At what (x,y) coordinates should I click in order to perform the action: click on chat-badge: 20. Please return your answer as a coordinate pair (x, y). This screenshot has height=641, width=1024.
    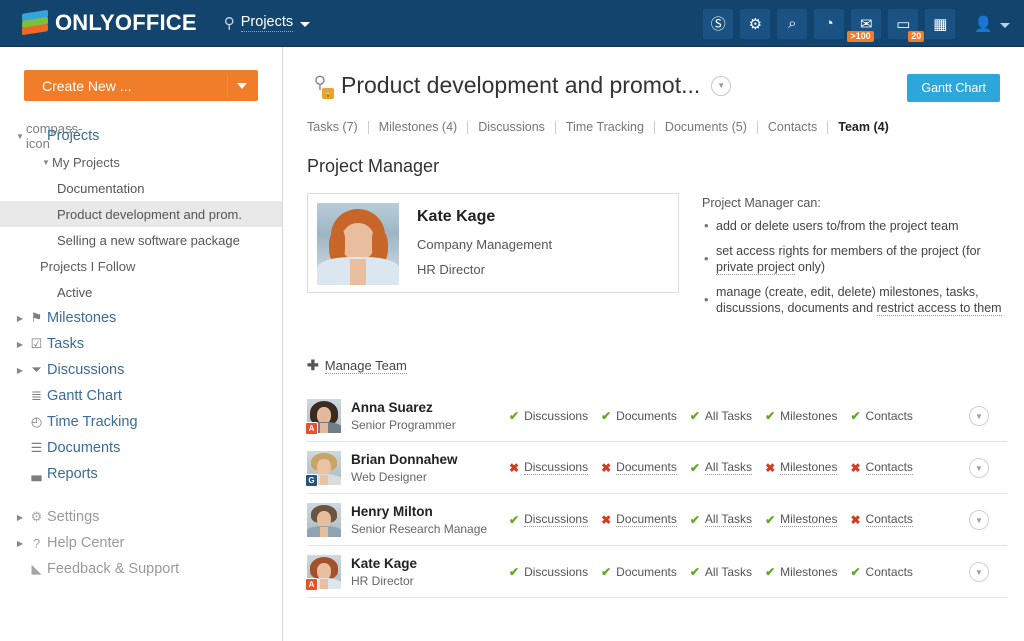
    Looking at the image, I should click on (916, 36).